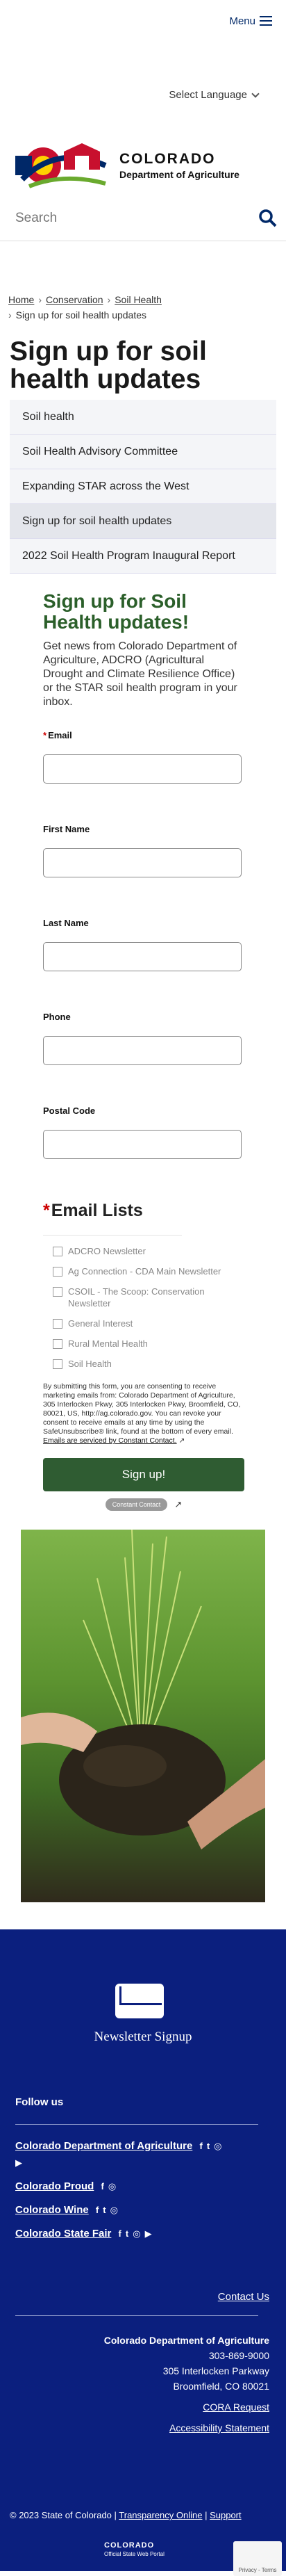  What do you see at coordinates (143, 1050) in the screenshot?
I see `phone-field` at bounding box center [143, 1050].